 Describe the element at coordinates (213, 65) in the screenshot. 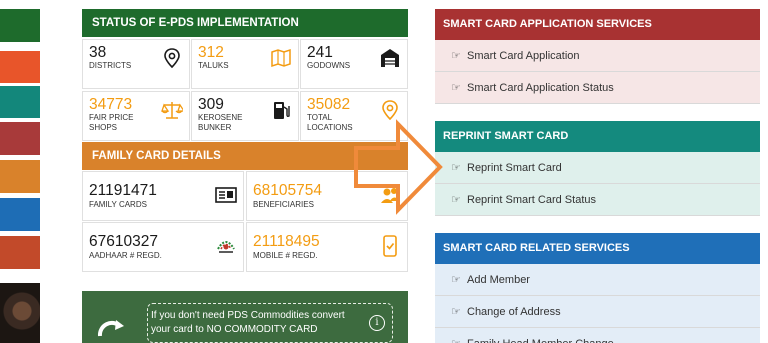

I see `stat-label: TALUKS` at that location.